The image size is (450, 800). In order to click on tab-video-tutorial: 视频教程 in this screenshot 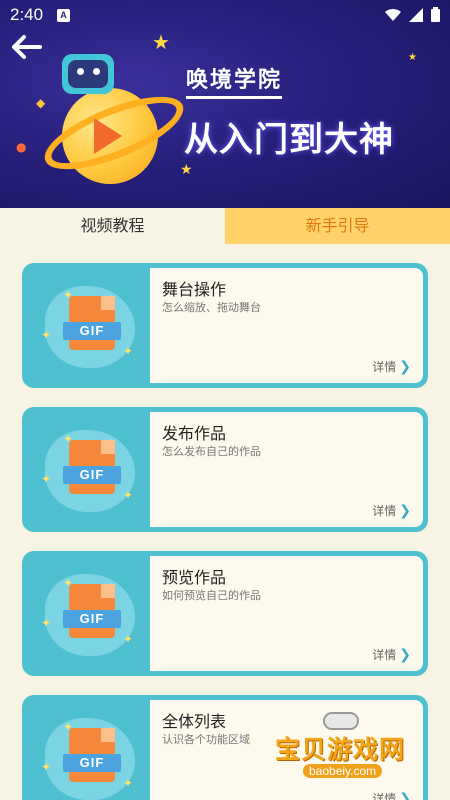, I will do `click(112, 226)`.